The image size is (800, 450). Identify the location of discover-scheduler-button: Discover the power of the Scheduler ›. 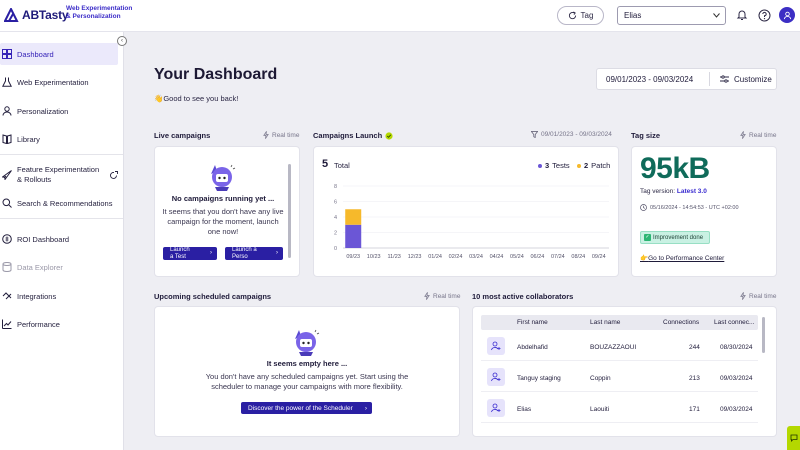
(306, 408).